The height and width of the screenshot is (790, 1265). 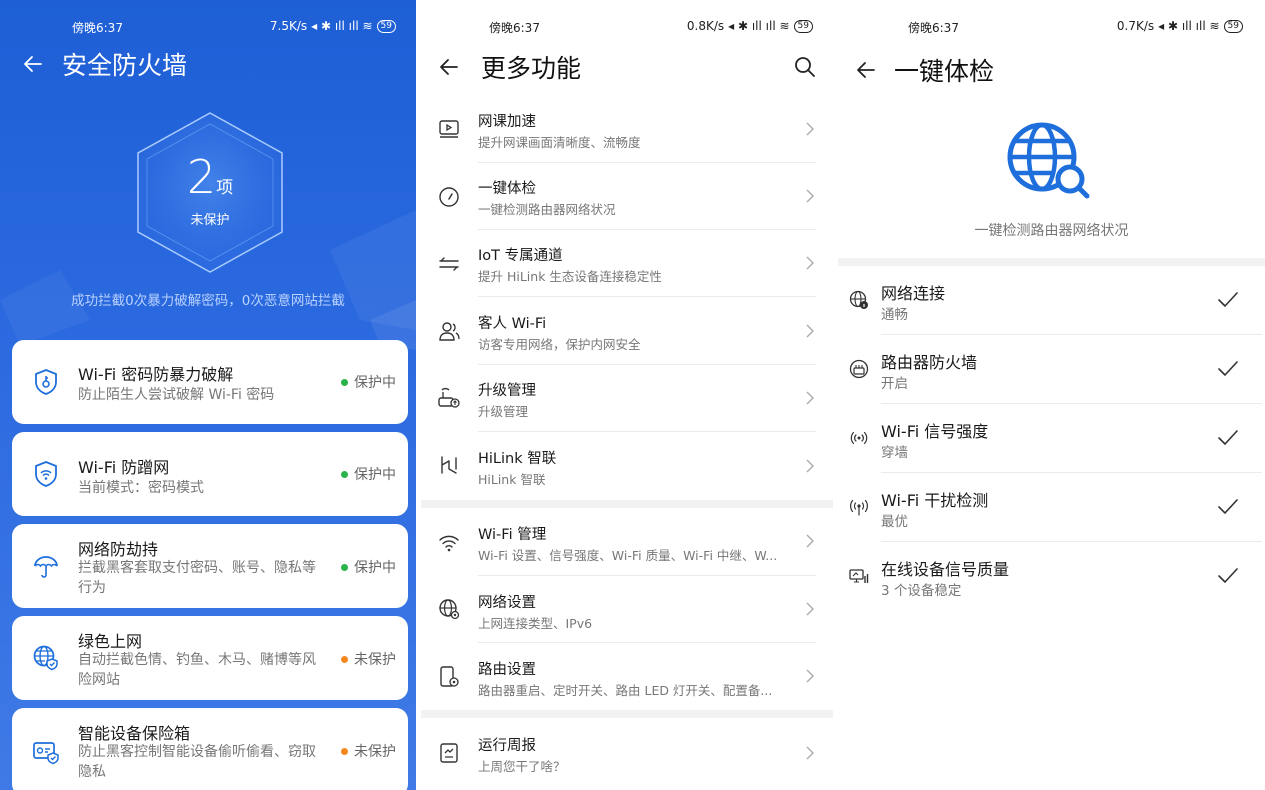 What do you see at coordinates (627, 196) in the screenshot?
I see `list-item-checkup: 一键体检 一键检测路由器网络状况` at bounding box center [627, 196].